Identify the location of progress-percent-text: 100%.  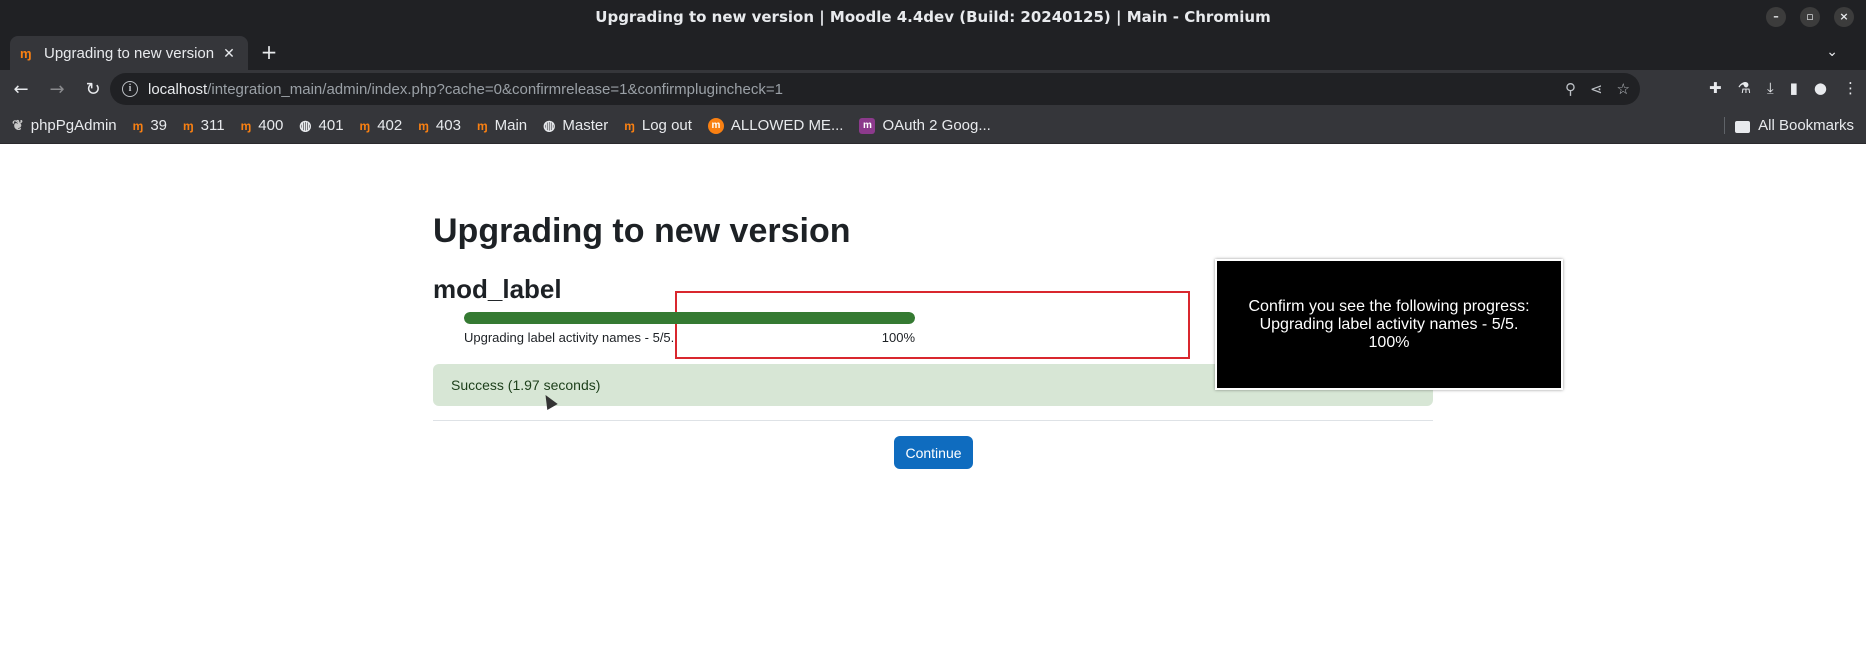
(898, 337).